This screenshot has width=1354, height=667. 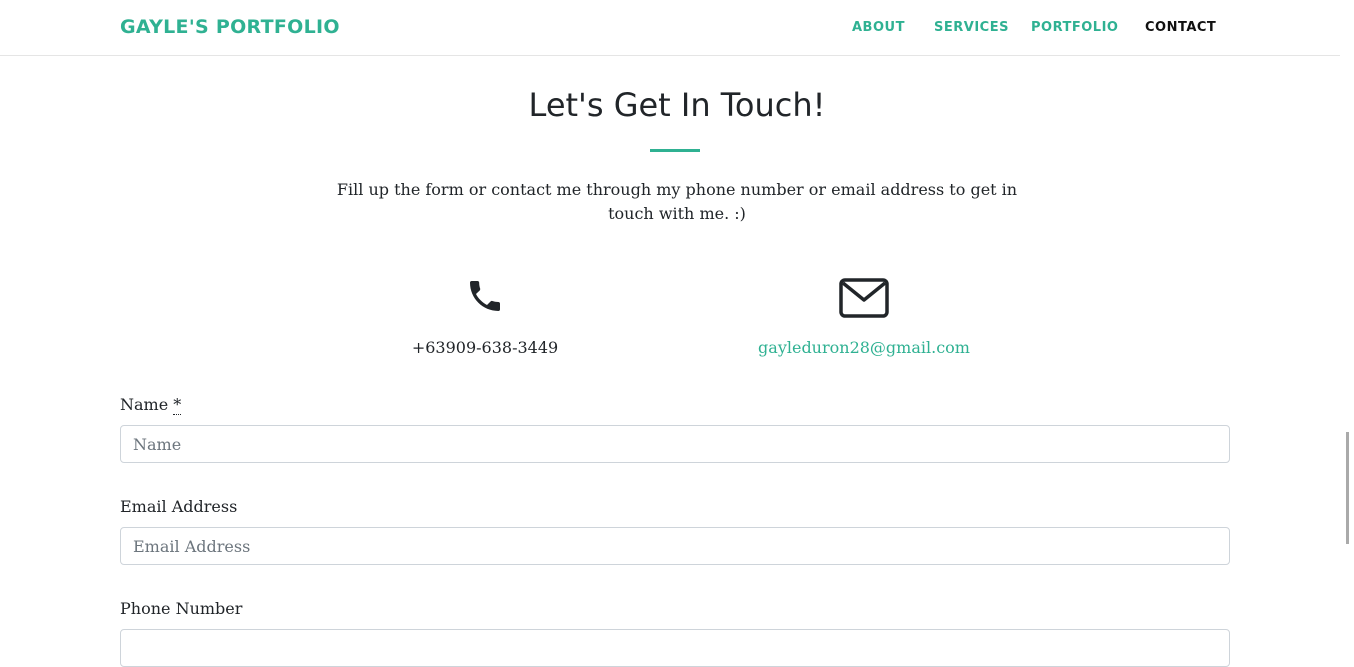 What do you see at coordinates (675, 546) in the screenshot?
I see `email-input` at bounding box center [675, 546].